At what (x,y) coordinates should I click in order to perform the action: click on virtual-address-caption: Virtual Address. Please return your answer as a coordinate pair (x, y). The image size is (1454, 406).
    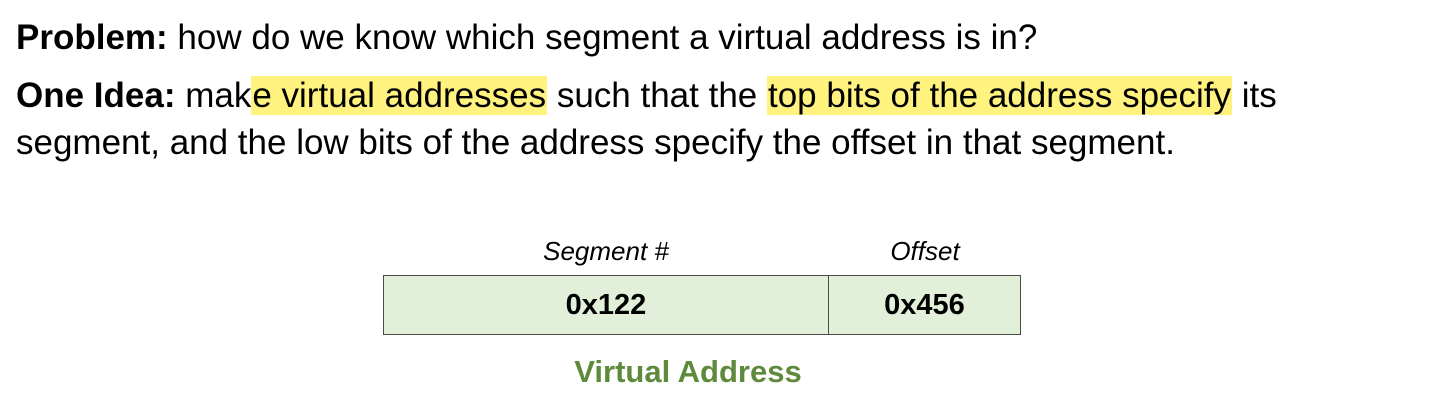
    Looking at the image, I should click on (688, 371).